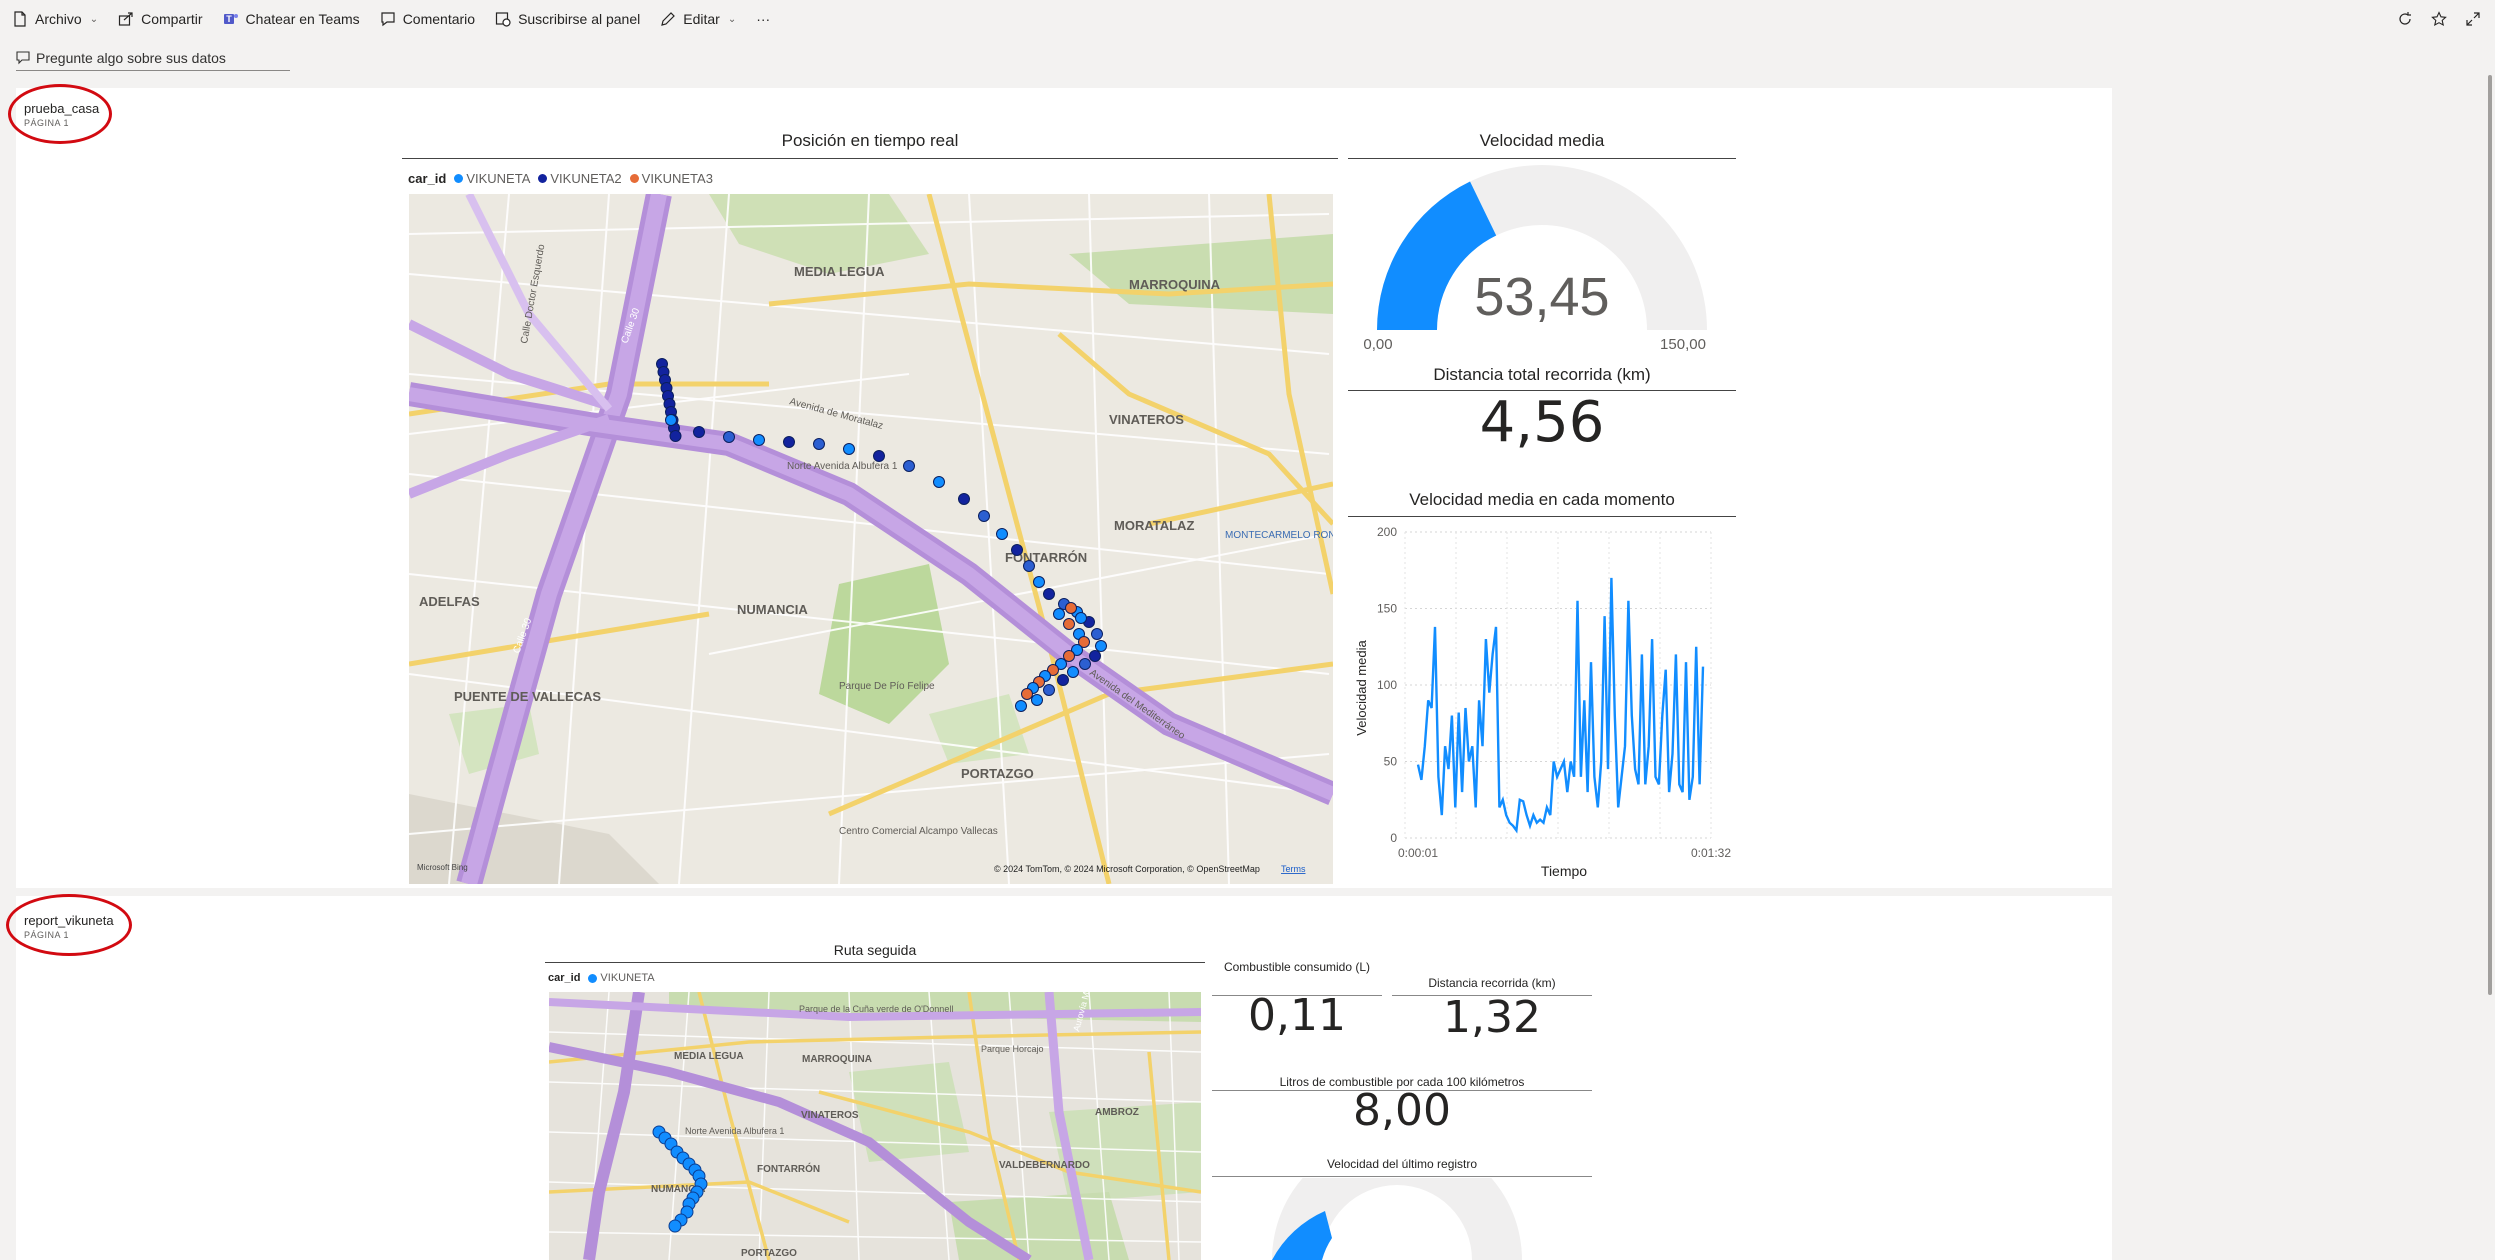  I want to click on legend-title: car_id, so click(427, 178).